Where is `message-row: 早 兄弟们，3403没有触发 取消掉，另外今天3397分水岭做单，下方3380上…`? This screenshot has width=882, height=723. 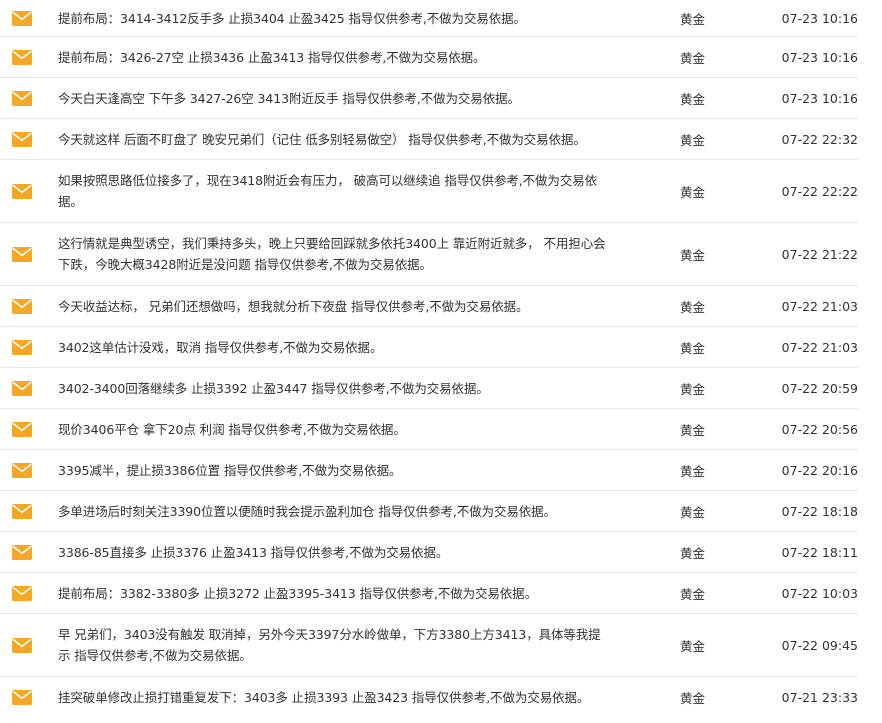 message-row: 早 兄弟们，3403没有触发 取消掉，另外今天3397分水岭做单，下方3380上… is located at coordinates (429, 645).